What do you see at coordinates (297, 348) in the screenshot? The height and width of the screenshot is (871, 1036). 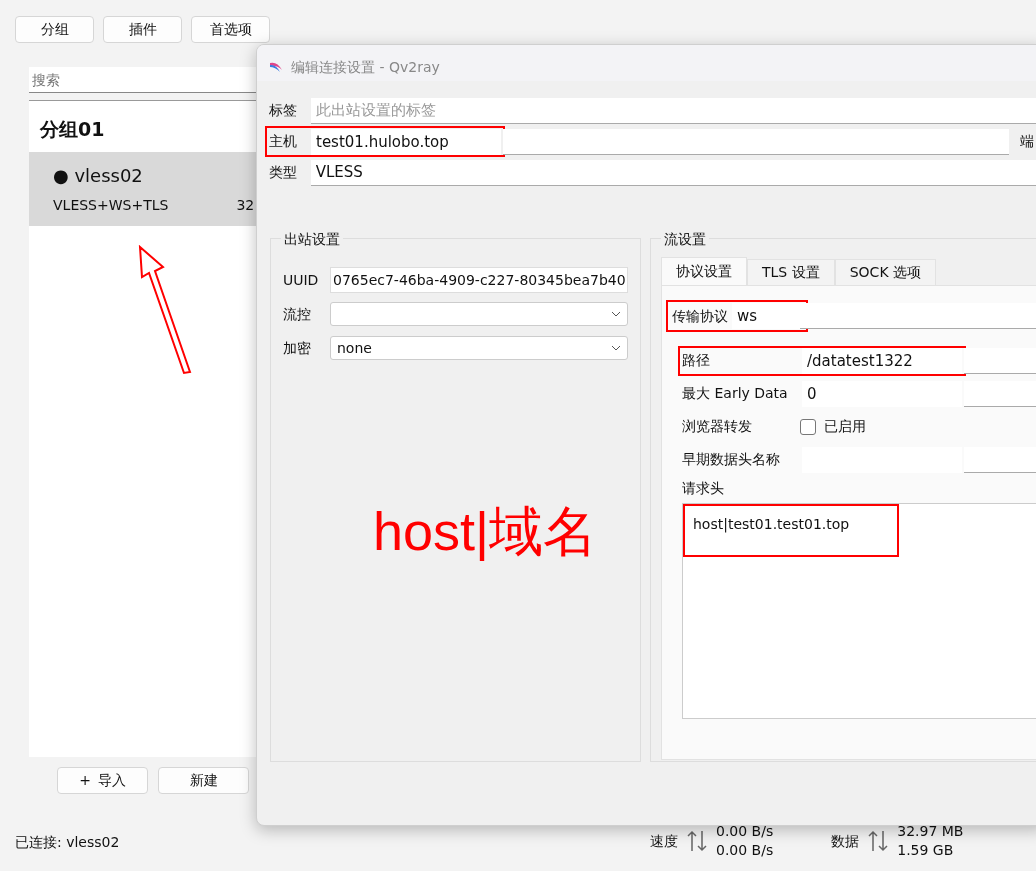 I see `field-label: 加密` at bounding box center [297, 348].